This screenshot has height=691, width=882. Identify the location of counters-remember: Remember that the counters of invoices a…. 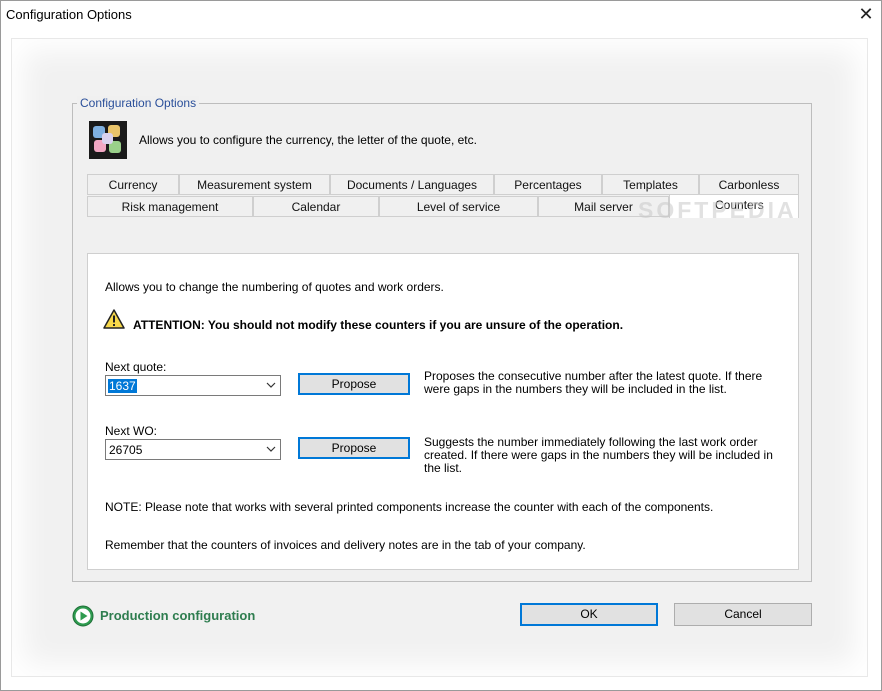
(345, 545).